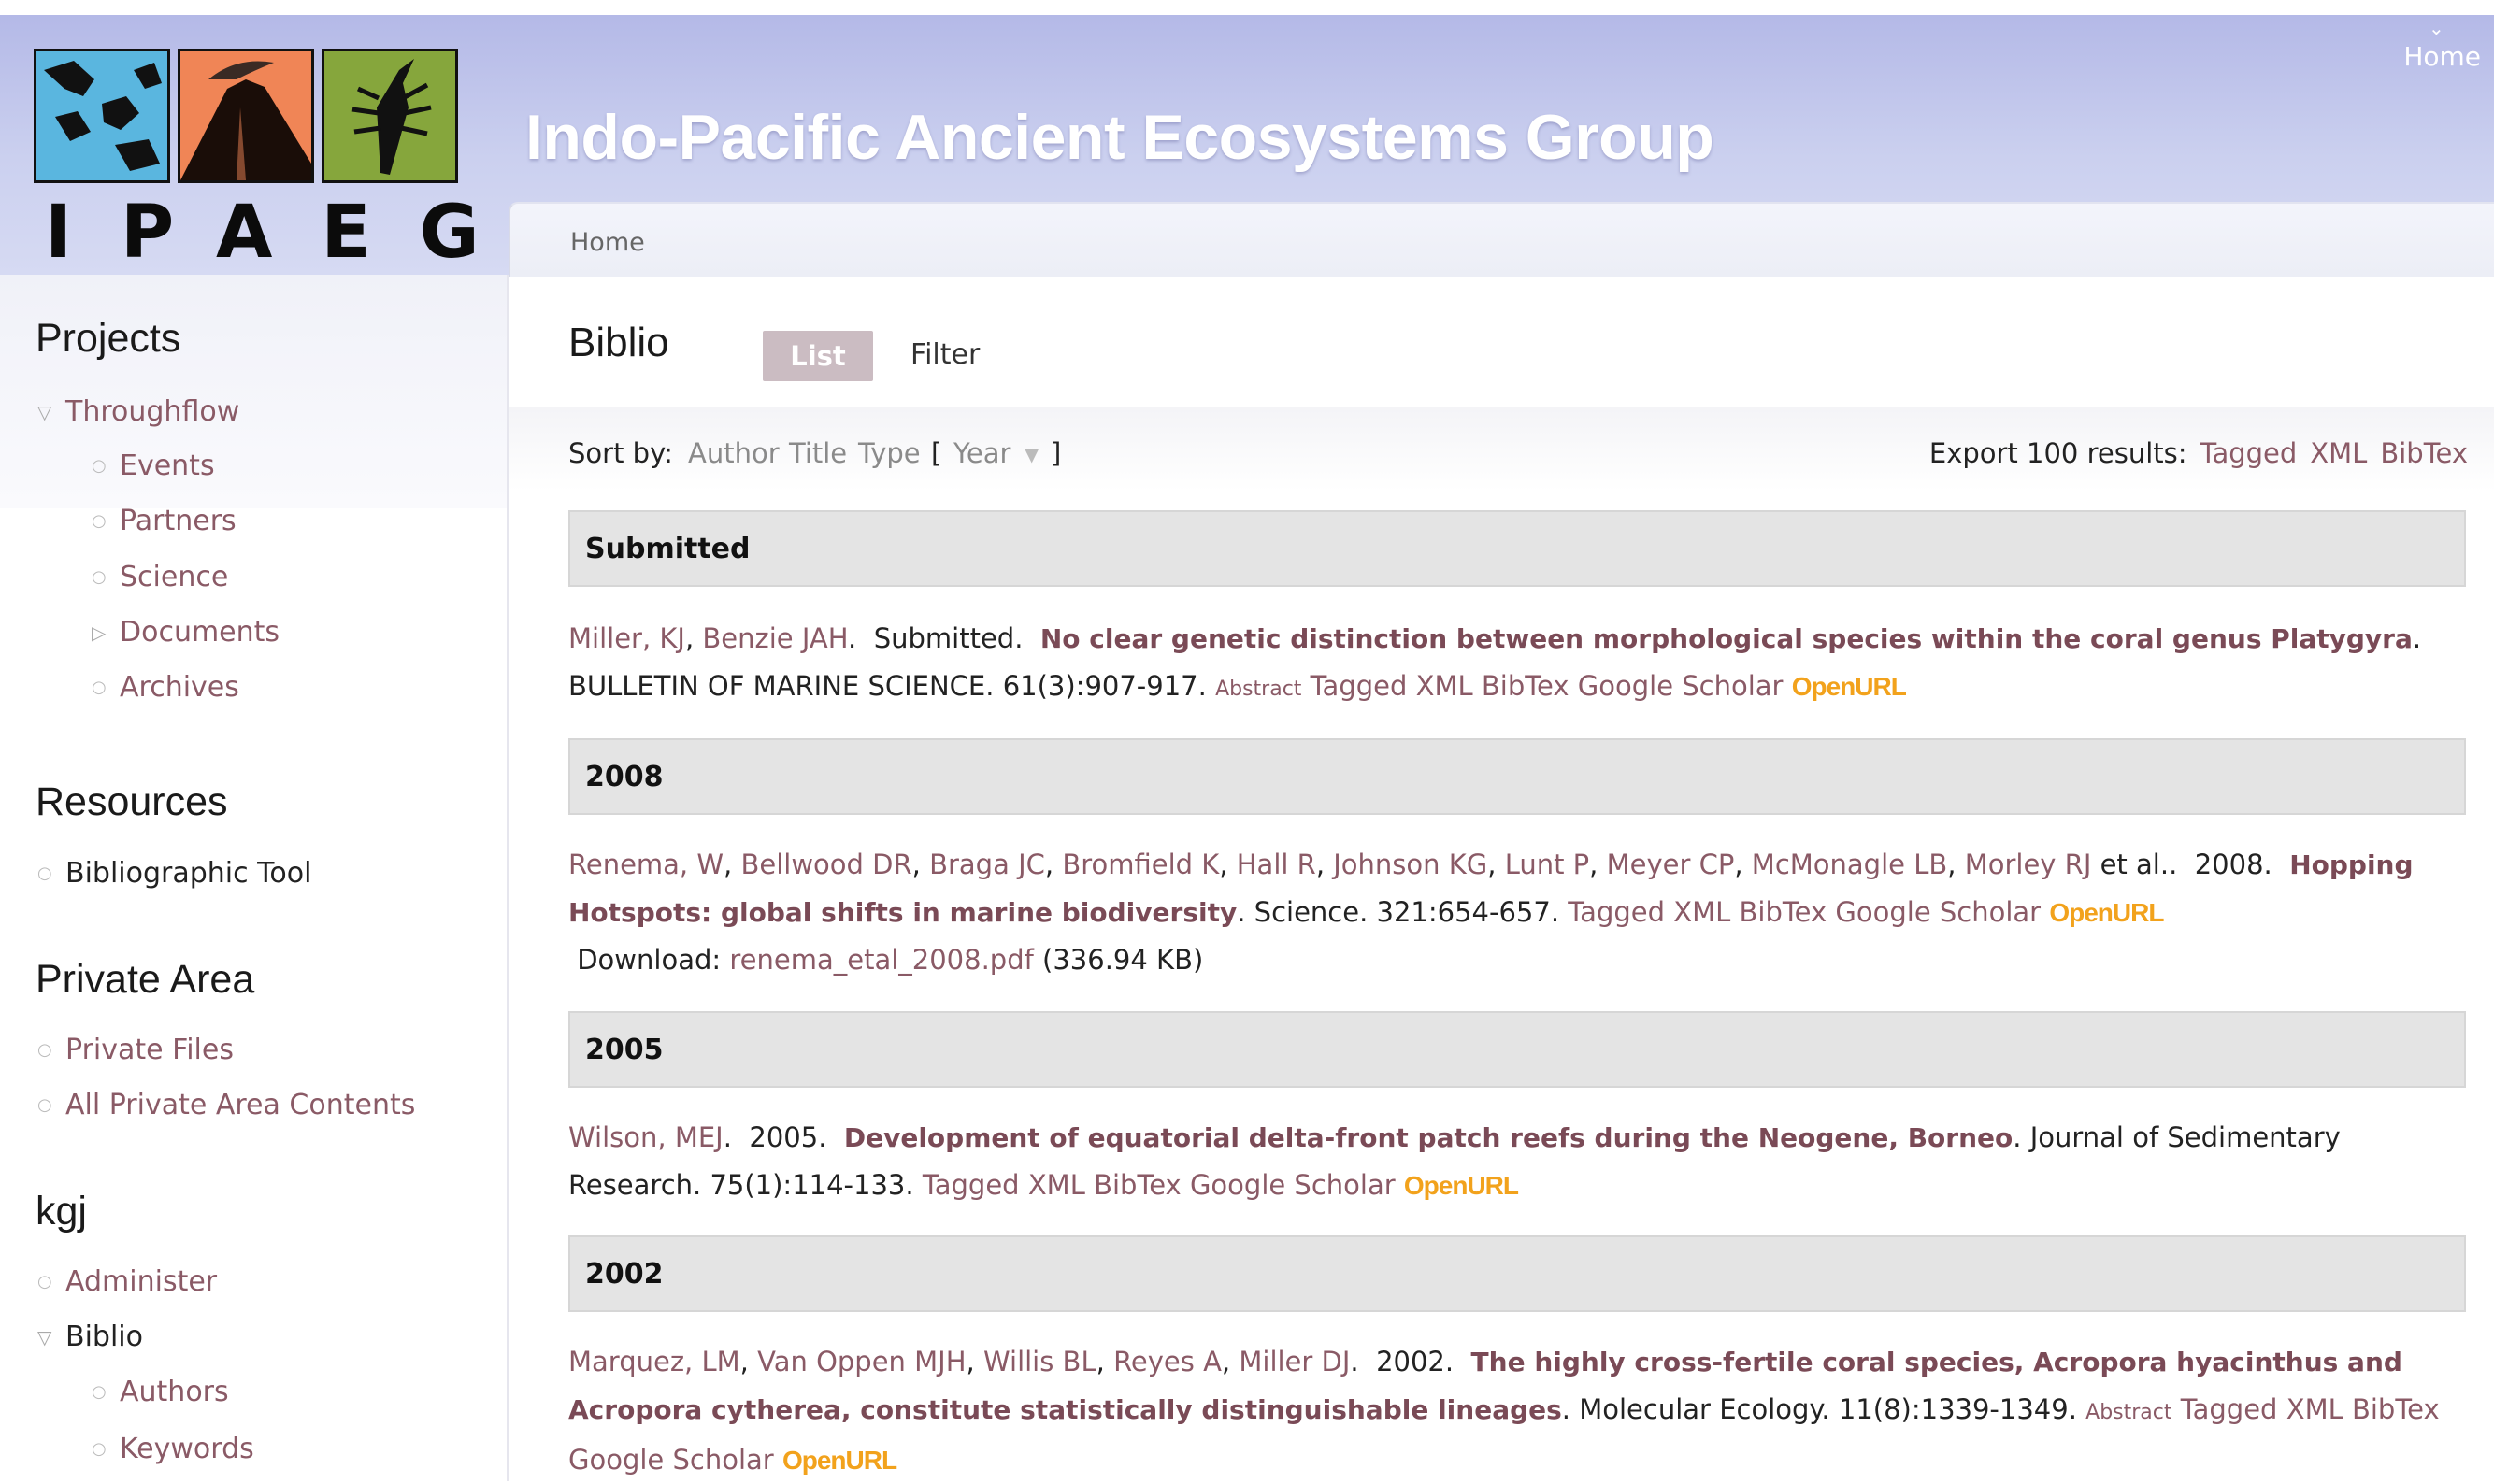  Describe the element at coordinates (734, 453) in the screenshot. I see `sort-author-link: Author` at that location.